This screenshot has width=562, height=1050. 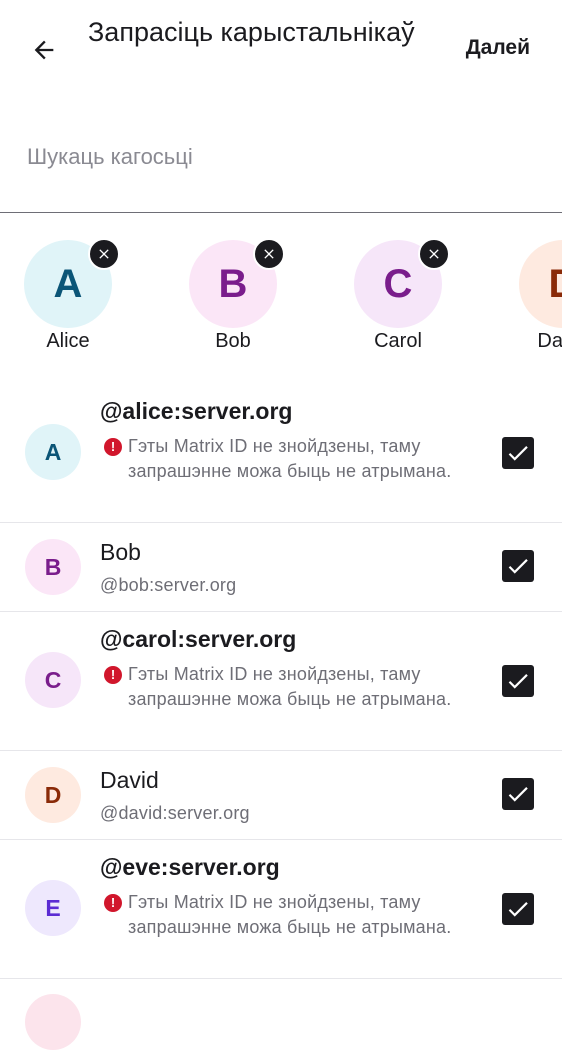 I want to click on user-id-text: @david:server.org, so click(x=175, y=813).